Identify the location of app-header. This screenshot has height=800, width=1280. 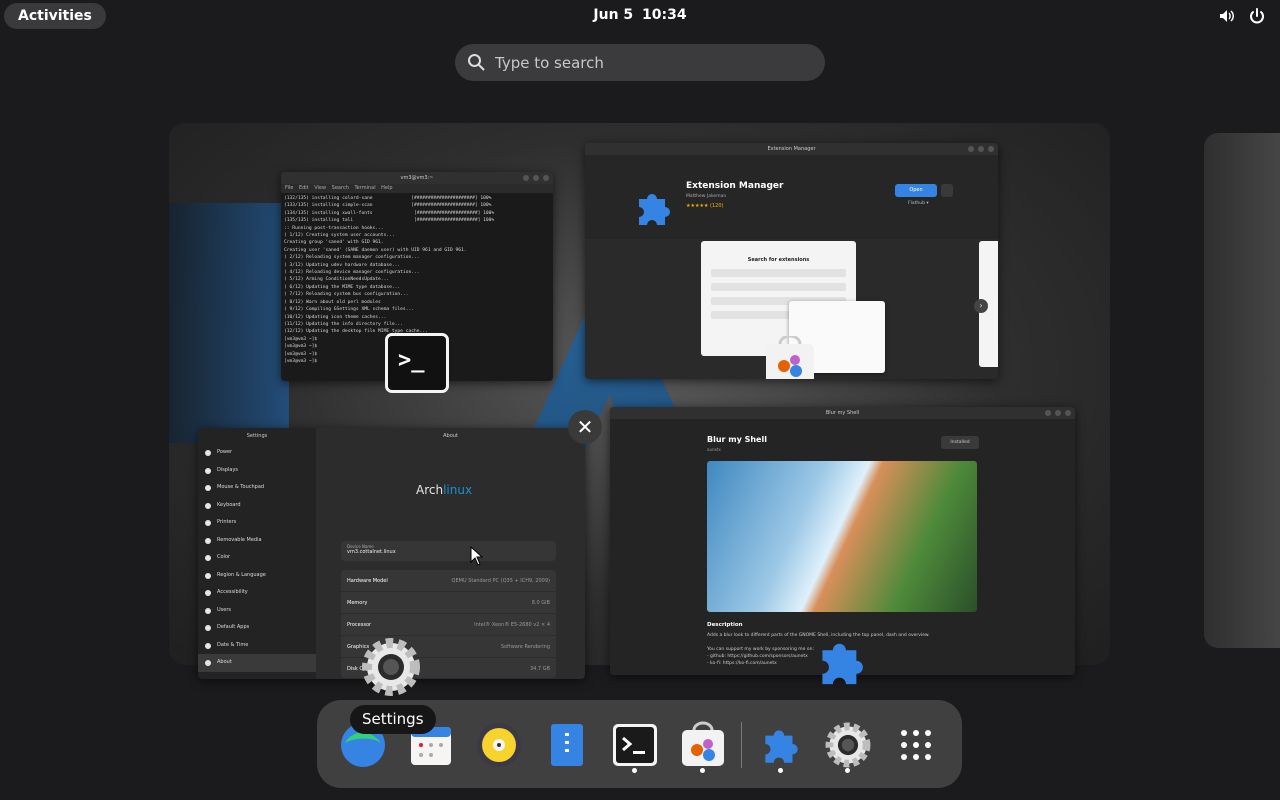
(791, 197).